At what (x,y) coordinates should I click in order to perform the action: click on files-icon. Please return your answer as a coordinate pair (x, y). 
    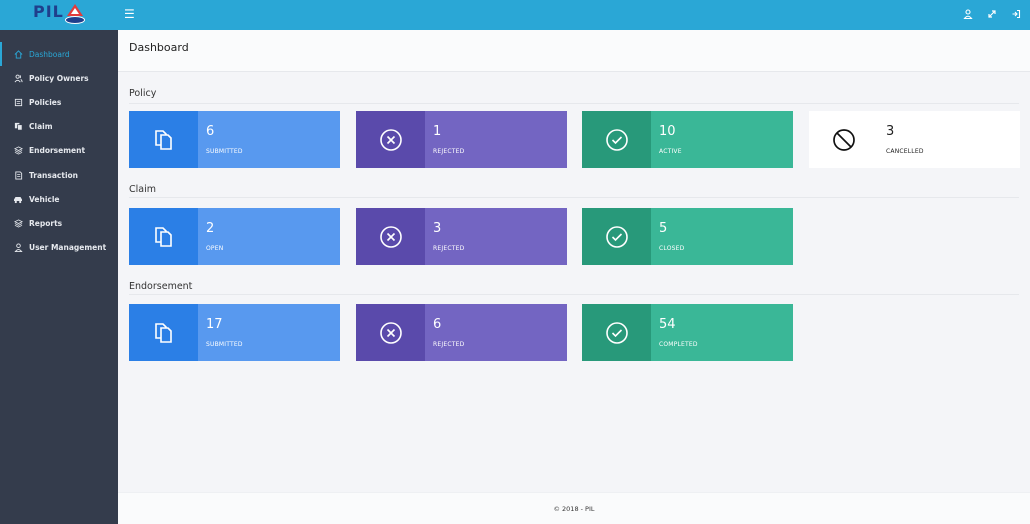
    Looking at the image, I should click on (18, 127).